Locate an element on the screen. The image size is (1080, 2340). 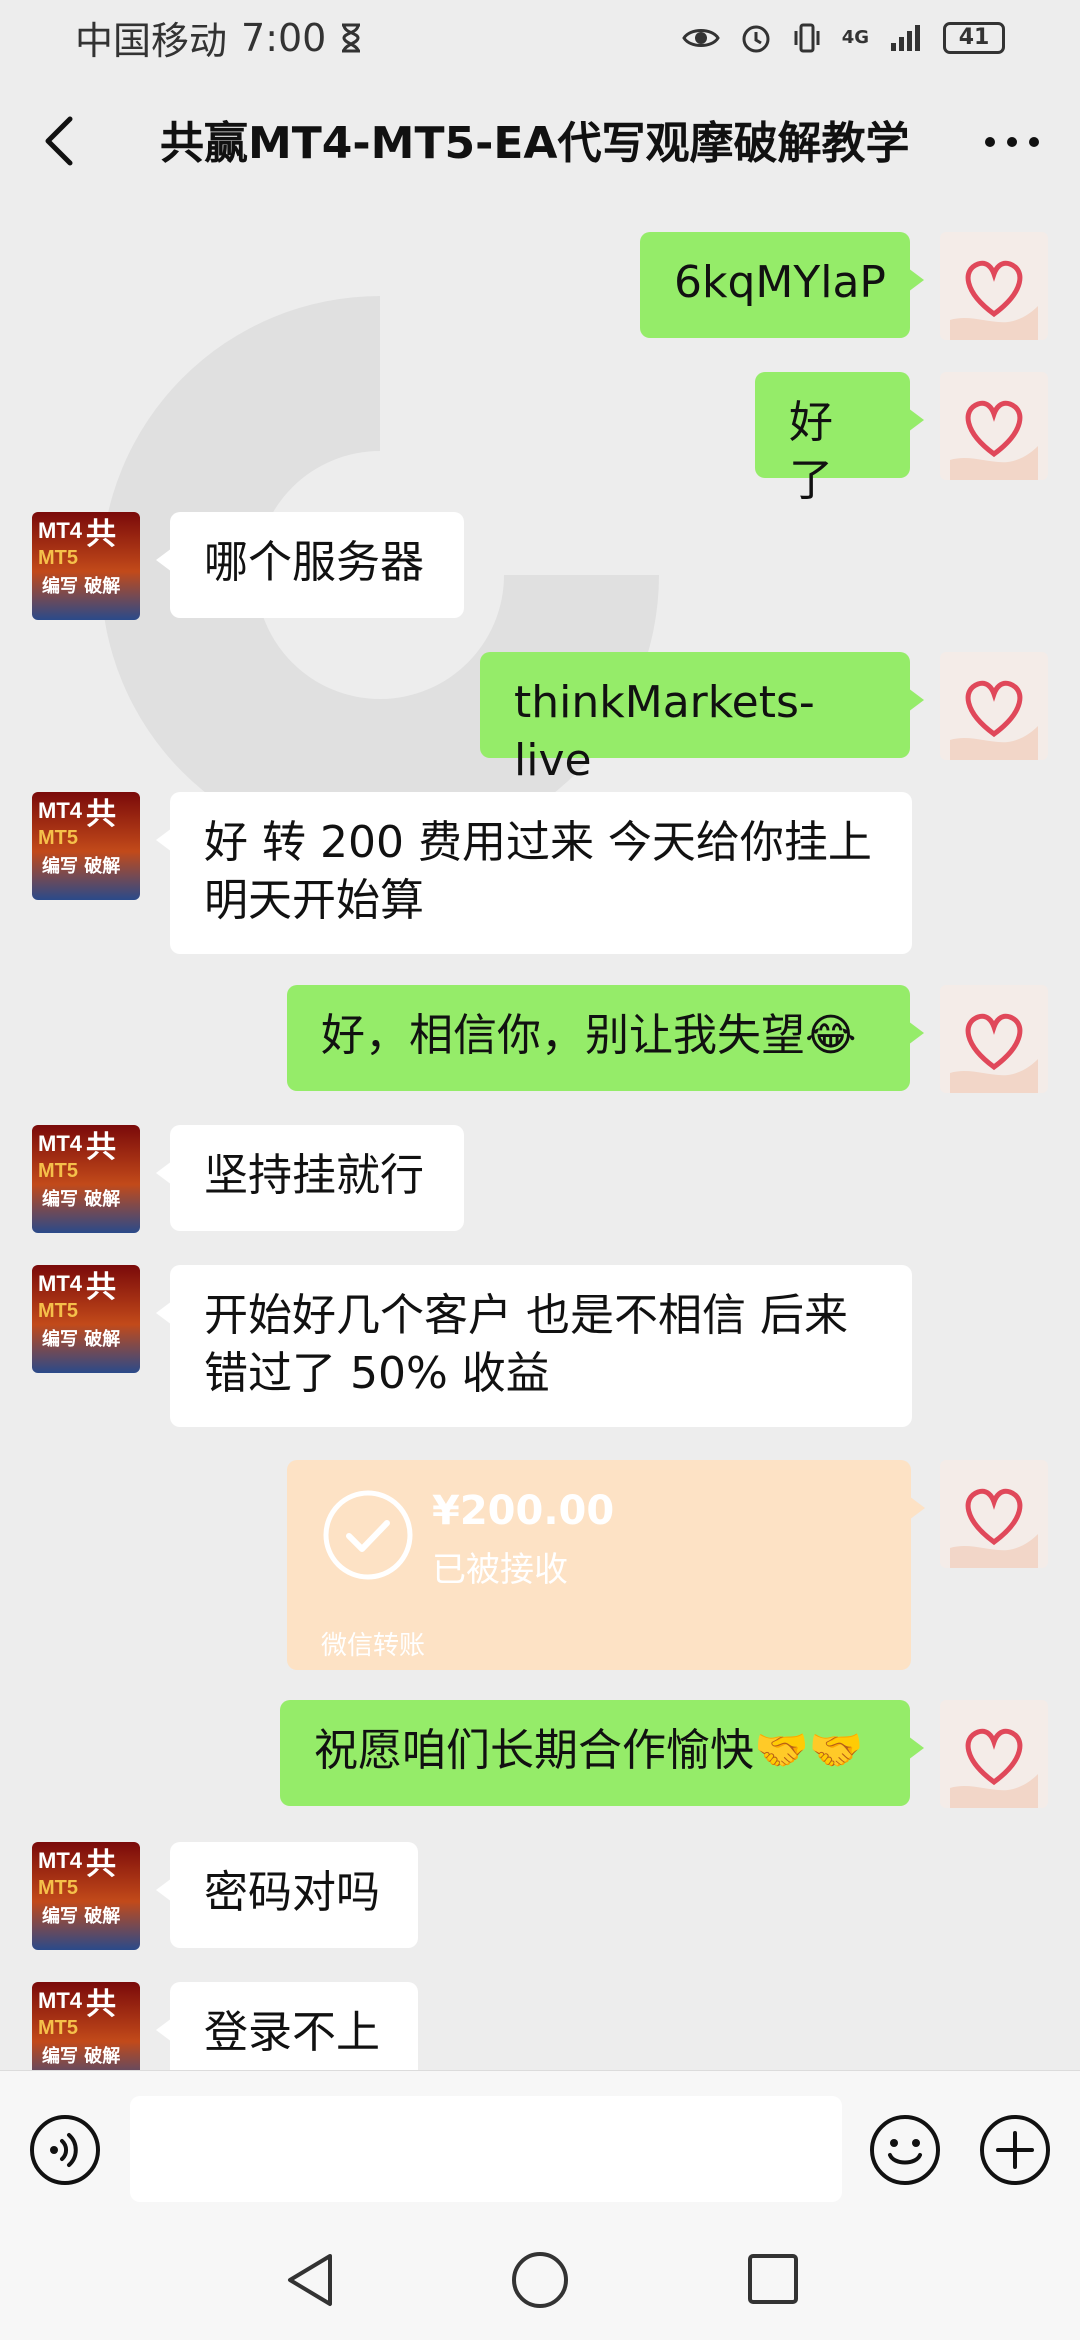
message-text-line: 错过了 50% 收益 is located at coordinates (377, 1373).